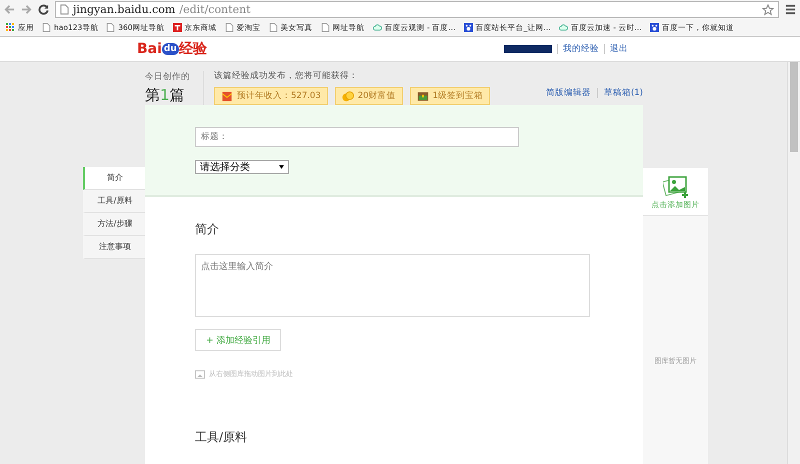 This screenshot has width=800, height=464. I want to click on header-link: 我的经验, so click(581, 49).